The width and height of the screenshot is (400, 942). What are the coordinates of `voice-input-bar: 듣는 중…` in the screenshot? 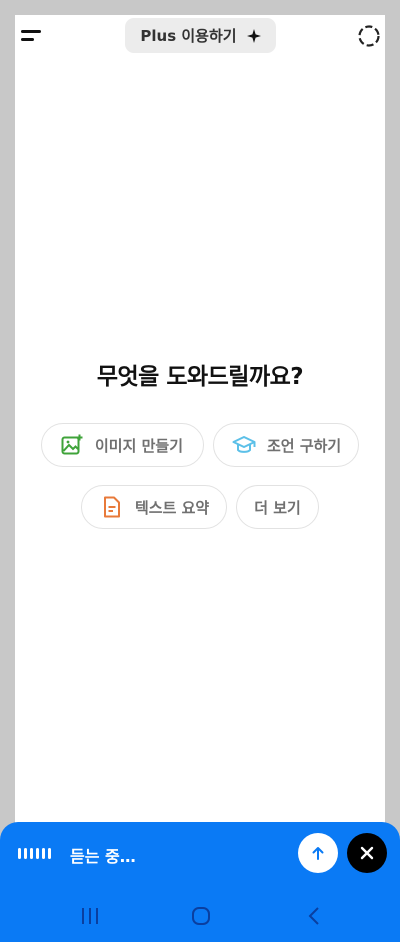 It's located at (200, 882).